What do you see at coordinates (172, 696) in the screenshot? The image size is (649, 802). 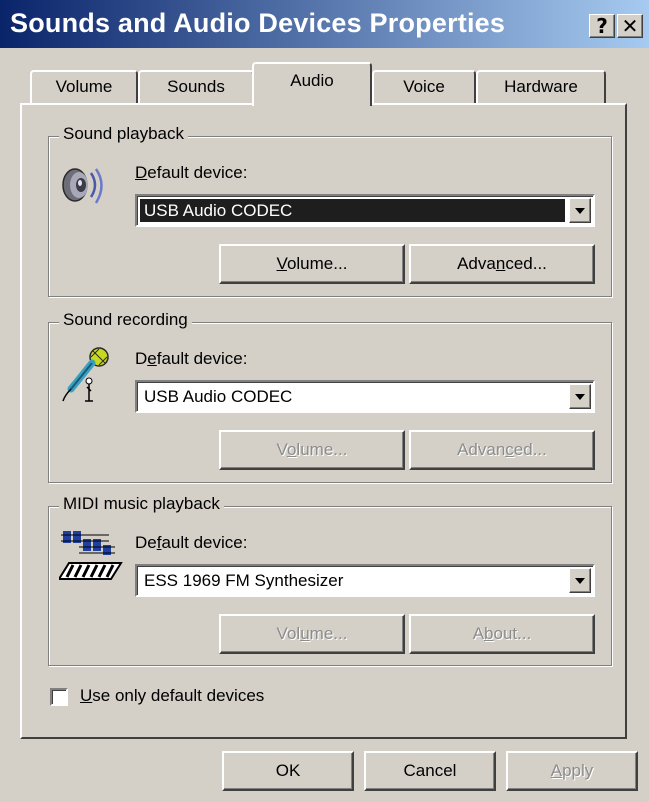 I see `use-only-default-label: Use only default devices` at bounding box center [172, 696].